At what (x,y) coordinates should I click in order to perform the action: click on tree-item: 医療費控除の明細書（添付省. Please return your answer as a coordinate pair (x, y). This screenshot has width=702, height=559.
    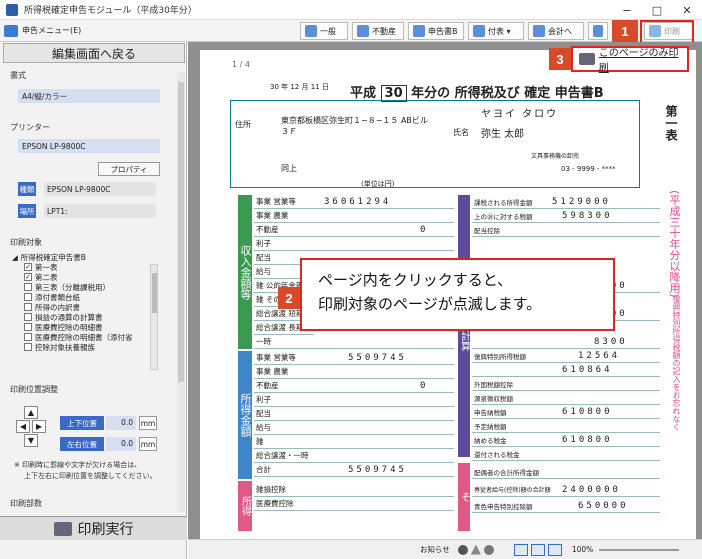
    Looking at the image, I should click on (86, 337).